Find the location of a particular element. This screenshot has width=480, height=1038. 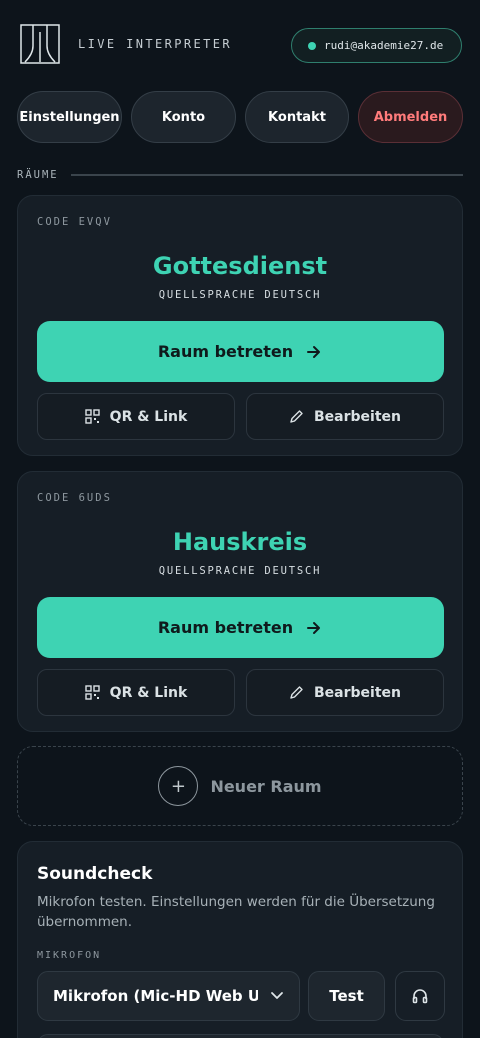

room-name: Hauskreis is located at coordinates (240, 542).